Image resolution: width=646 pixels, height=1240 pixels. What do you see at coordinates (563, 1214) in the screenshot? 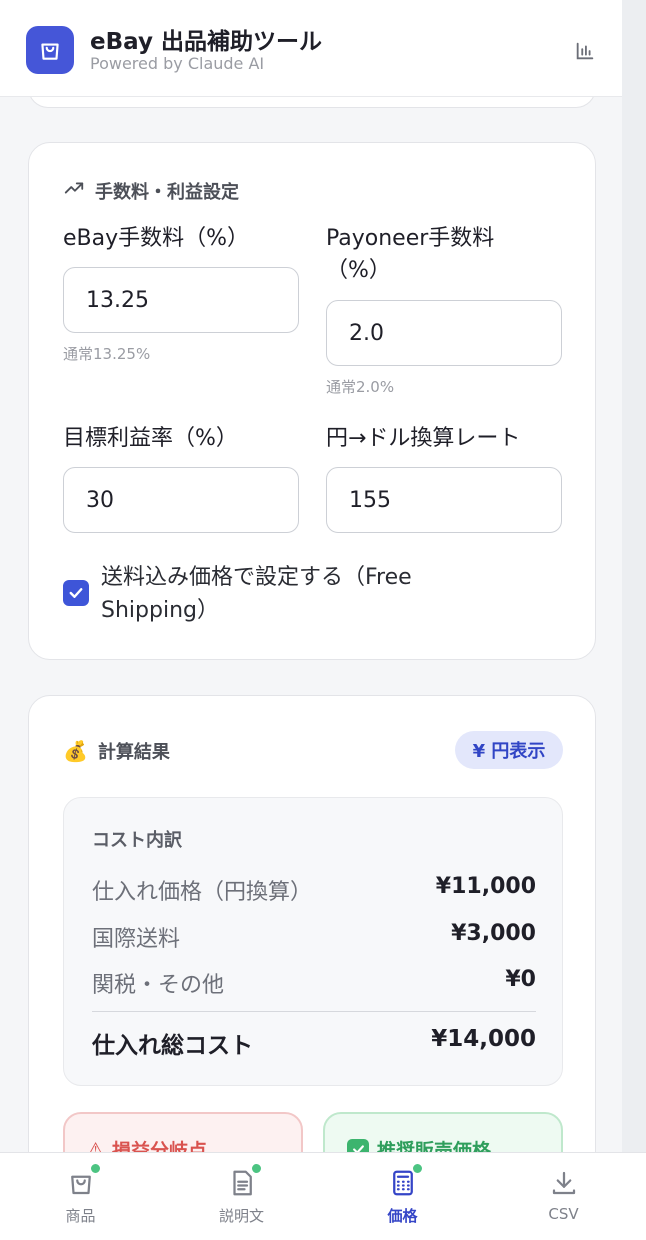
I see `tab-label: CSV` at bounding box center [563, 1214].